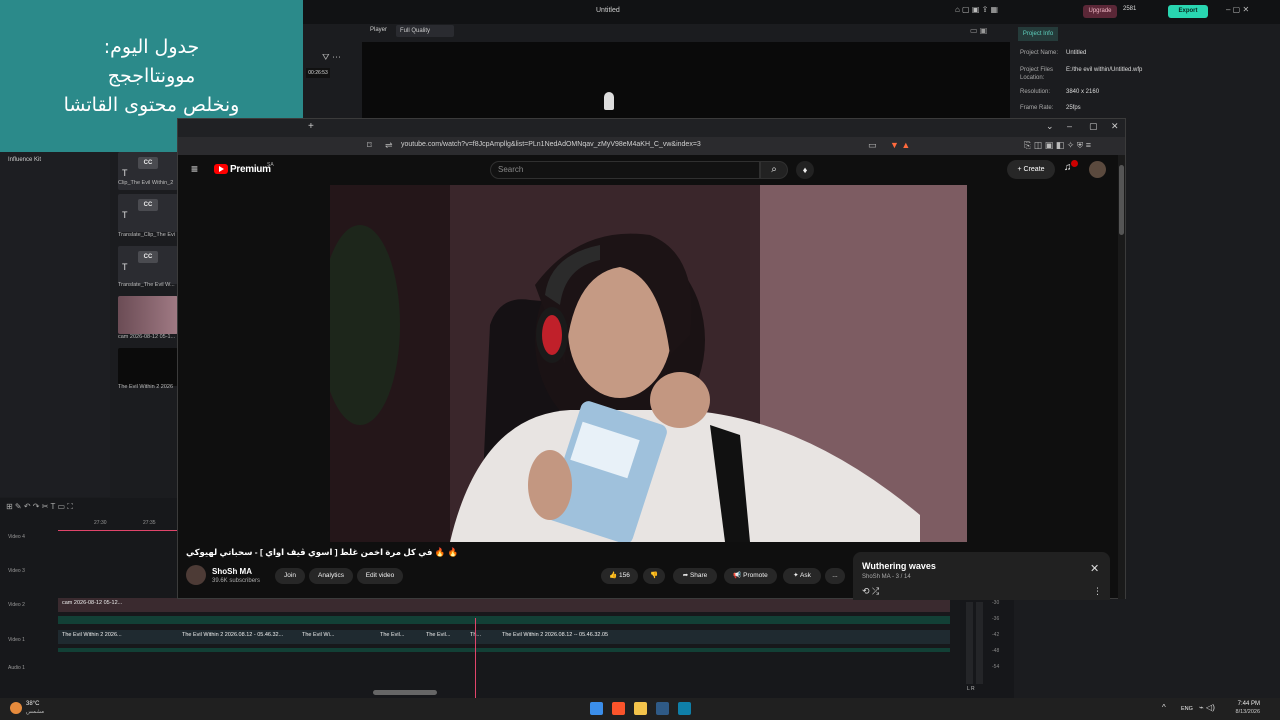  What do you see at coordinates (405, 692) in the screenshot?
I see `timeline-scrollbar` at bounding box center [405, 692].